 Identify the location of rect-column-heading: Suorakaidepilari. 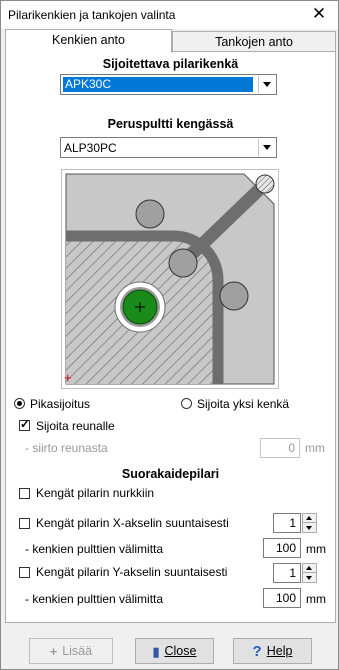
(170, 474).